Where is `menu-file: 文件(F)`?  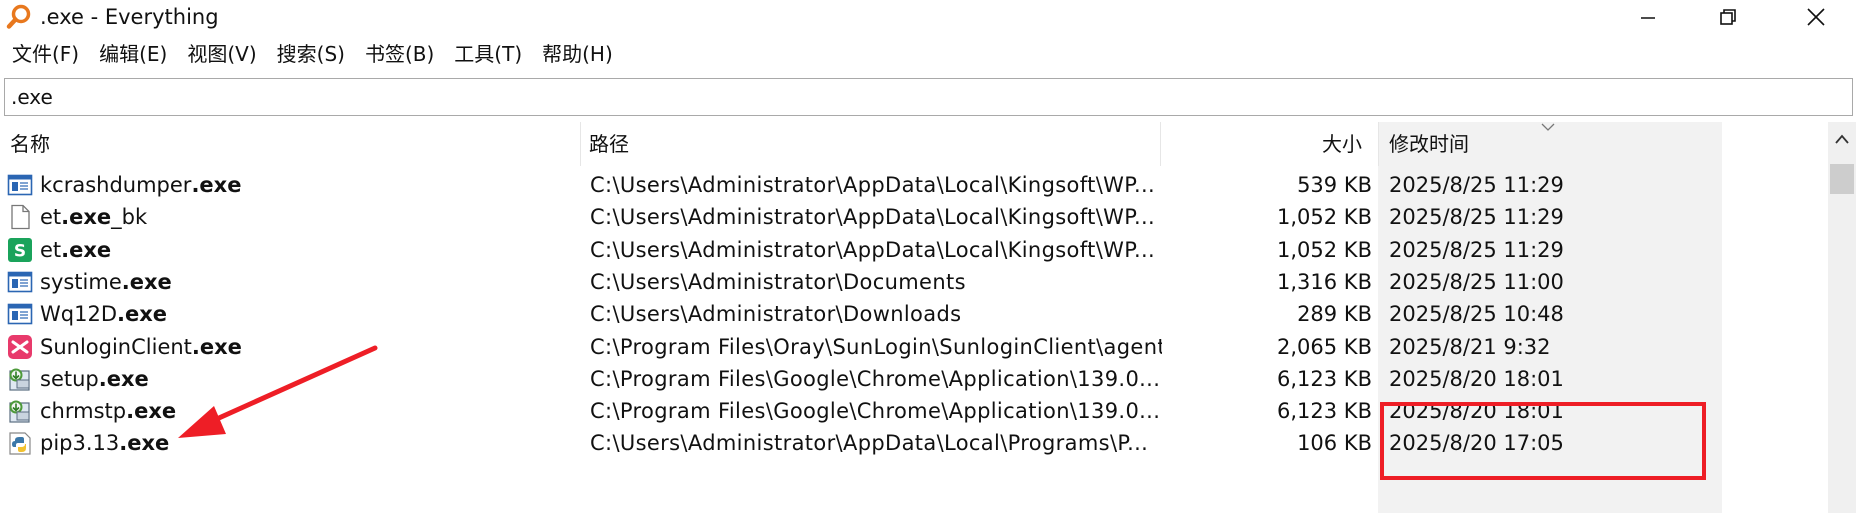
menu-file: 文件(F) is located at coordinates (44, 54).